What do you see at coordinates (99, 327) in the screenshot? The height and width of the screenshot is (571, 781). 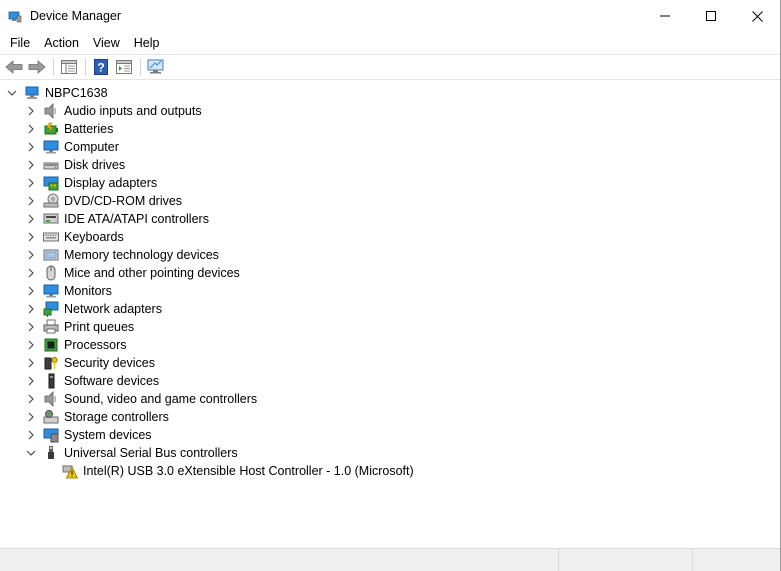 I see `tree-item-label: Print queues` at bounding box center [99, 327].